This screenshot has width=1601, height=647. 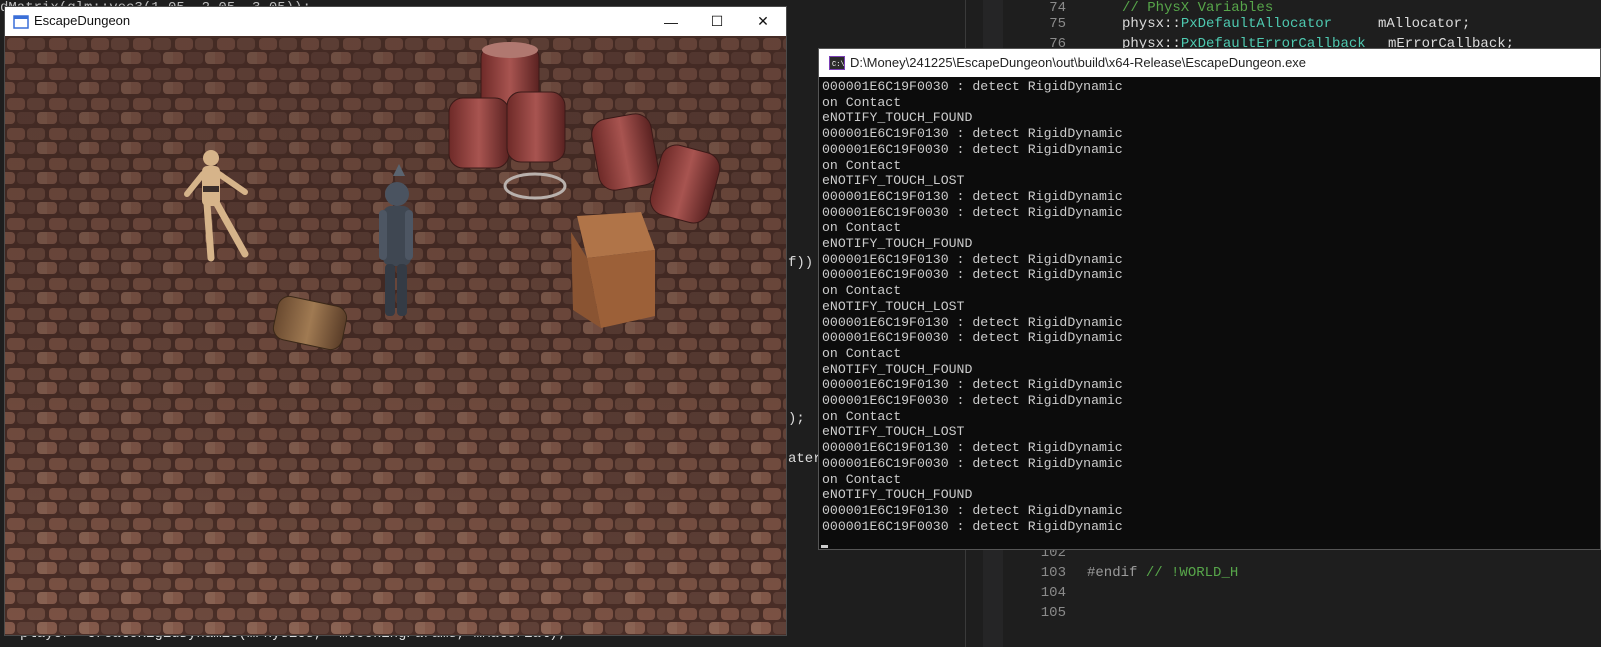 I want to click on line-number: 75, so click(x=1057, y=24).